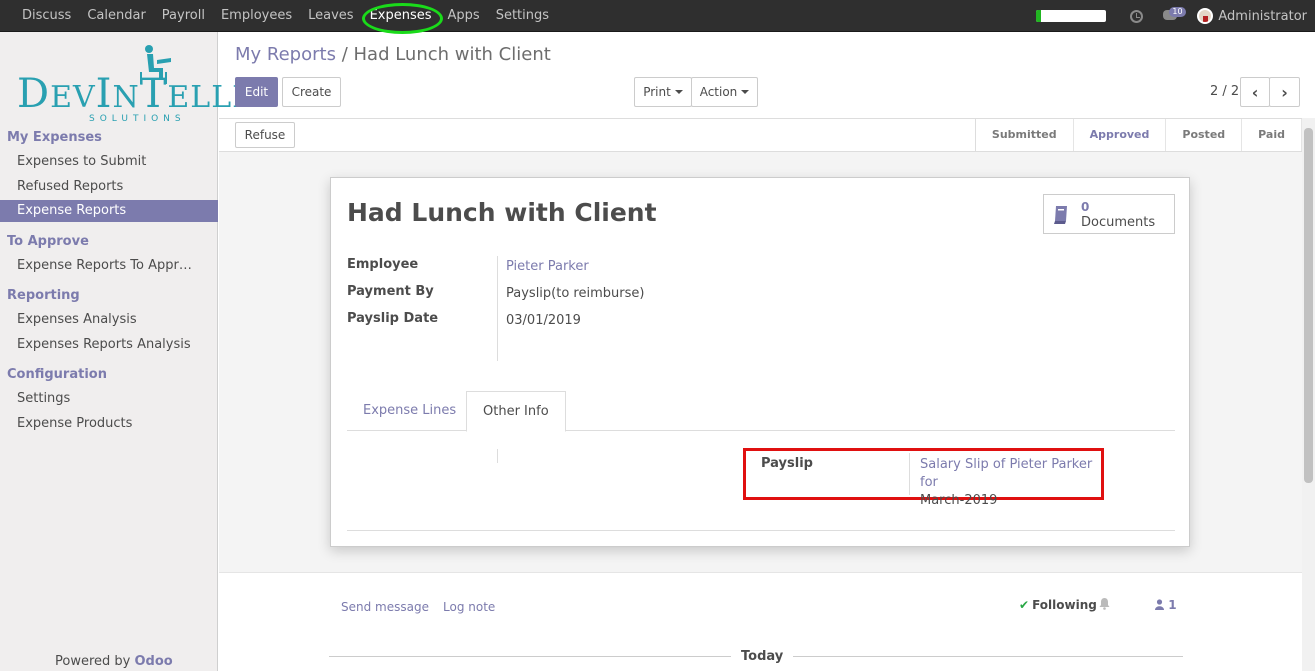 This screenshot has height=671, width=1315. I want to click on company-logo: DEVINTELLE SOLUTIONS, so click(135, 87).